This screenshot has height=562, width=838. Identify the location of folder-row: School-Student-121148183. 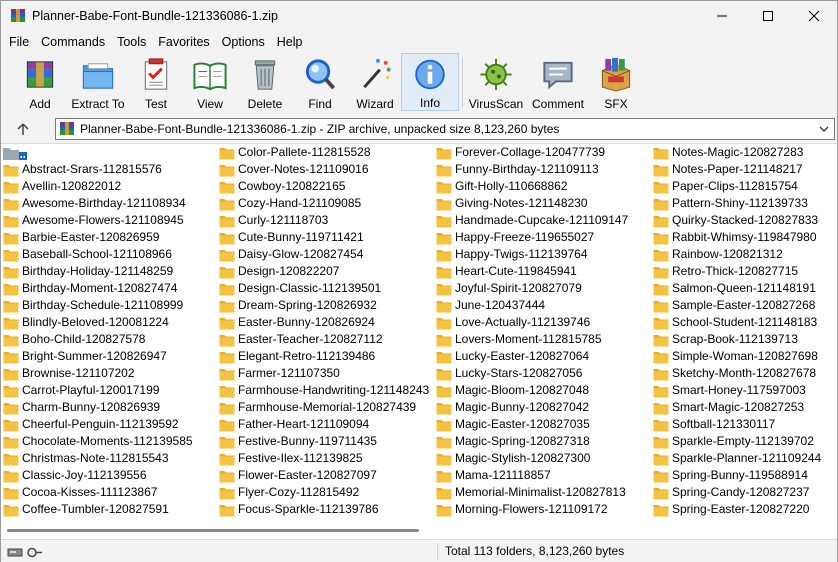
(737, 322).